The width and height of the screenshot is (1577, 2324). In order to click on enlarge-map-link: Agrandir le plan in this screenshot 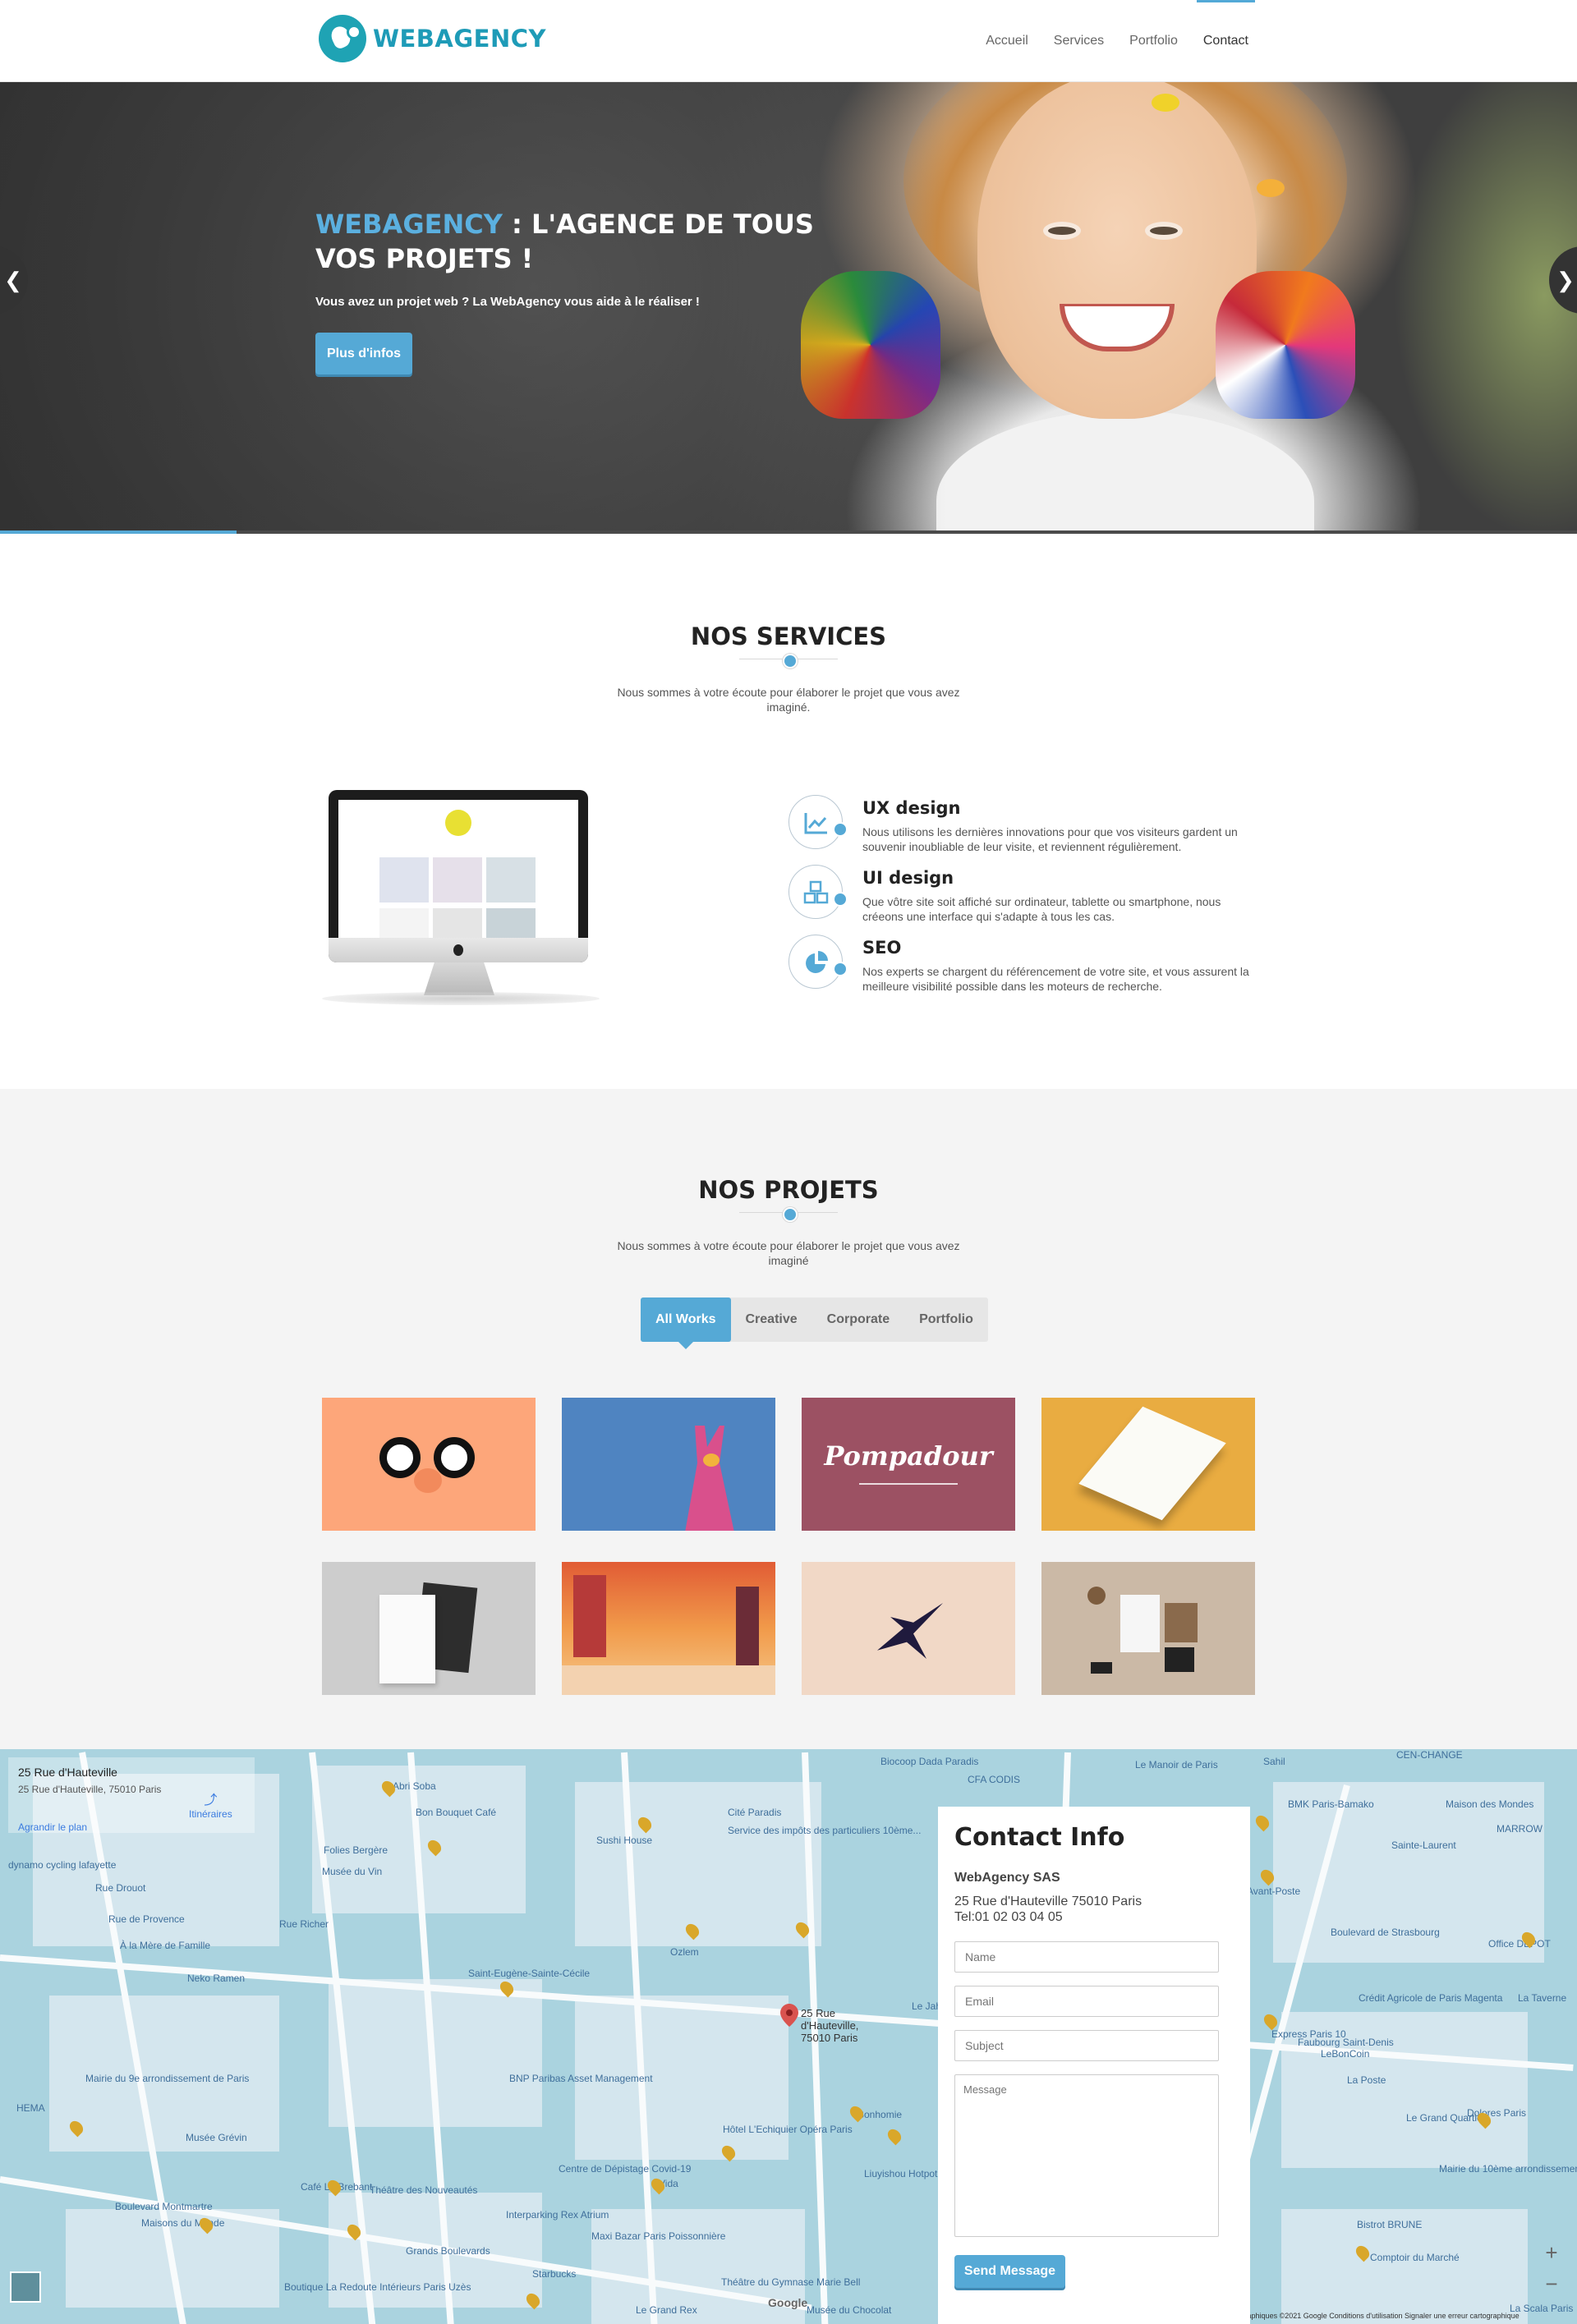, I will do `click(53, 1827)`.